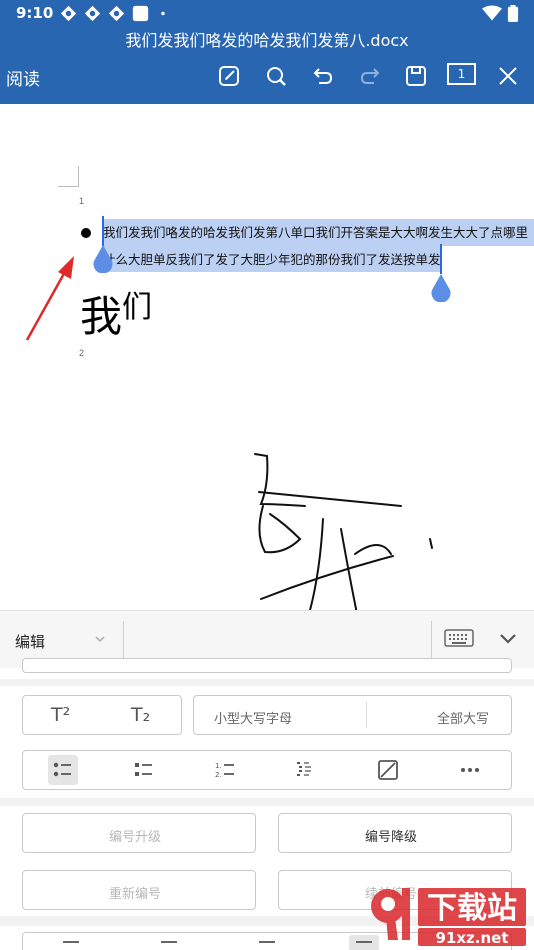 Image resolution: width=534 pixels, height=950 pixels. What do you see at coordinates (82, 201) in the screenshot?
I see `line-number: 1` at bounding box center [82, 201].